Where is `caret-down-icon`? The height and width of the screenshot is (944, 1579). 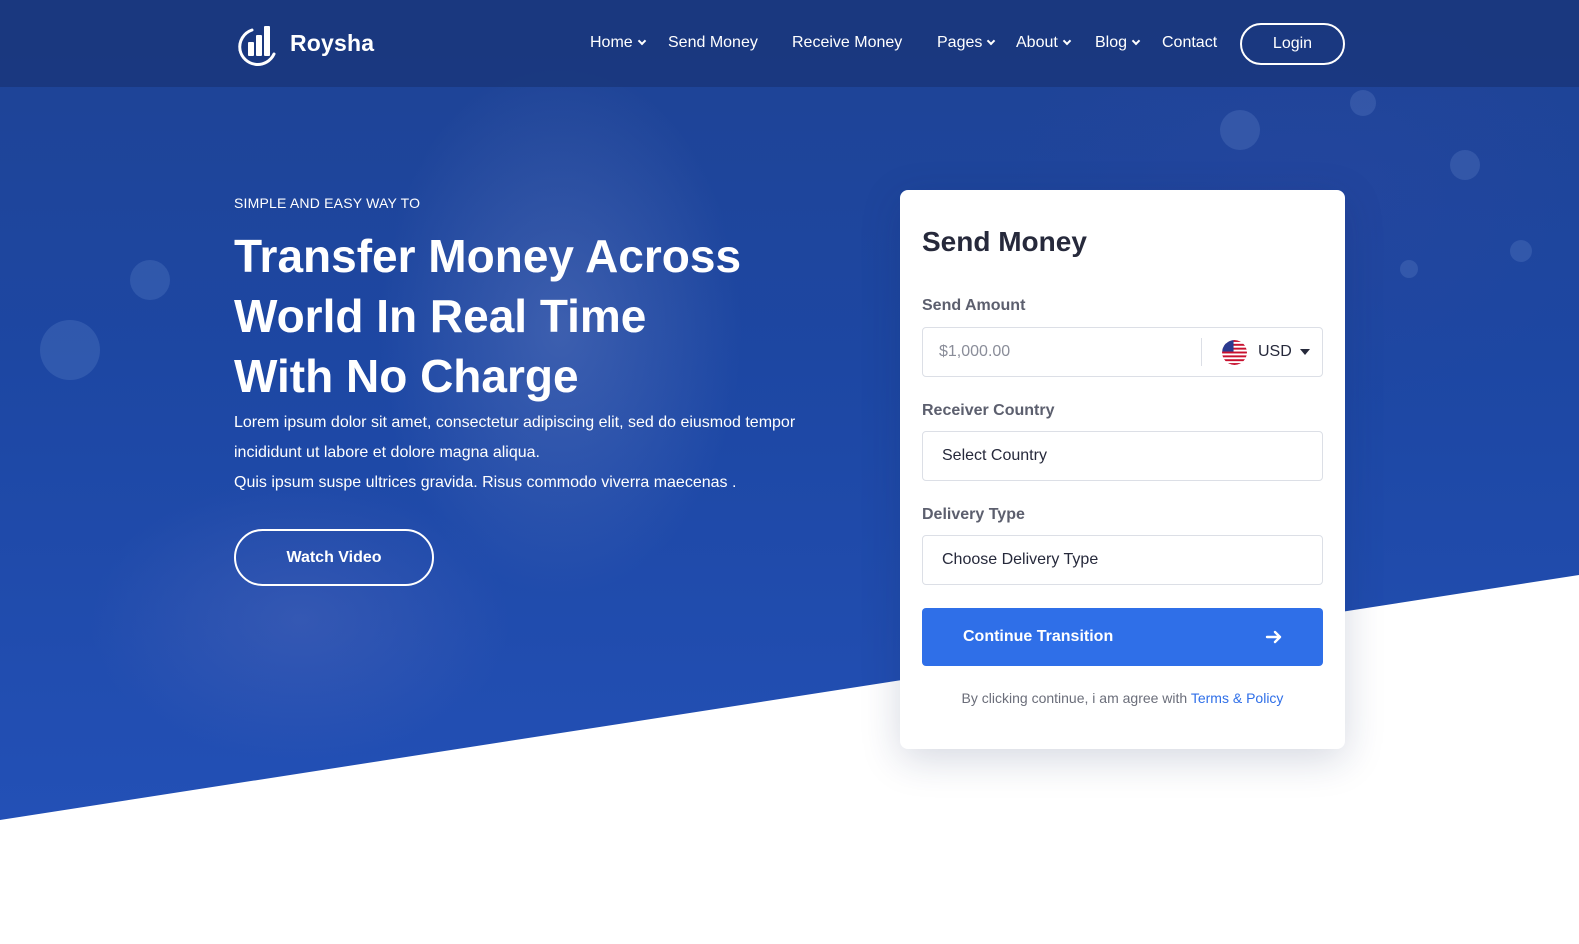 caret-down-icon is located at coordinates (1304, 352).